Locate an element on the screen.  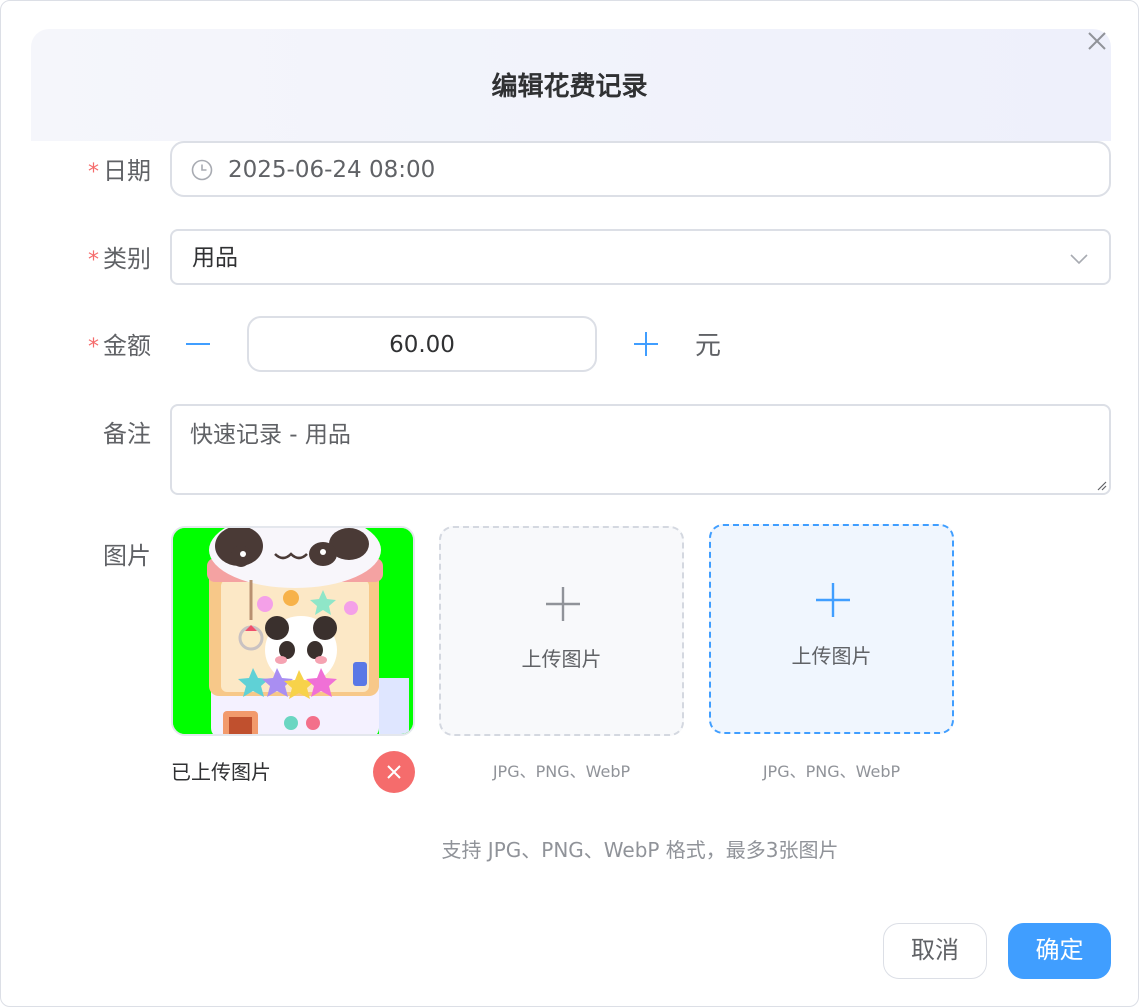
category-label-text: 类别 is located at coordinates (127, 259).